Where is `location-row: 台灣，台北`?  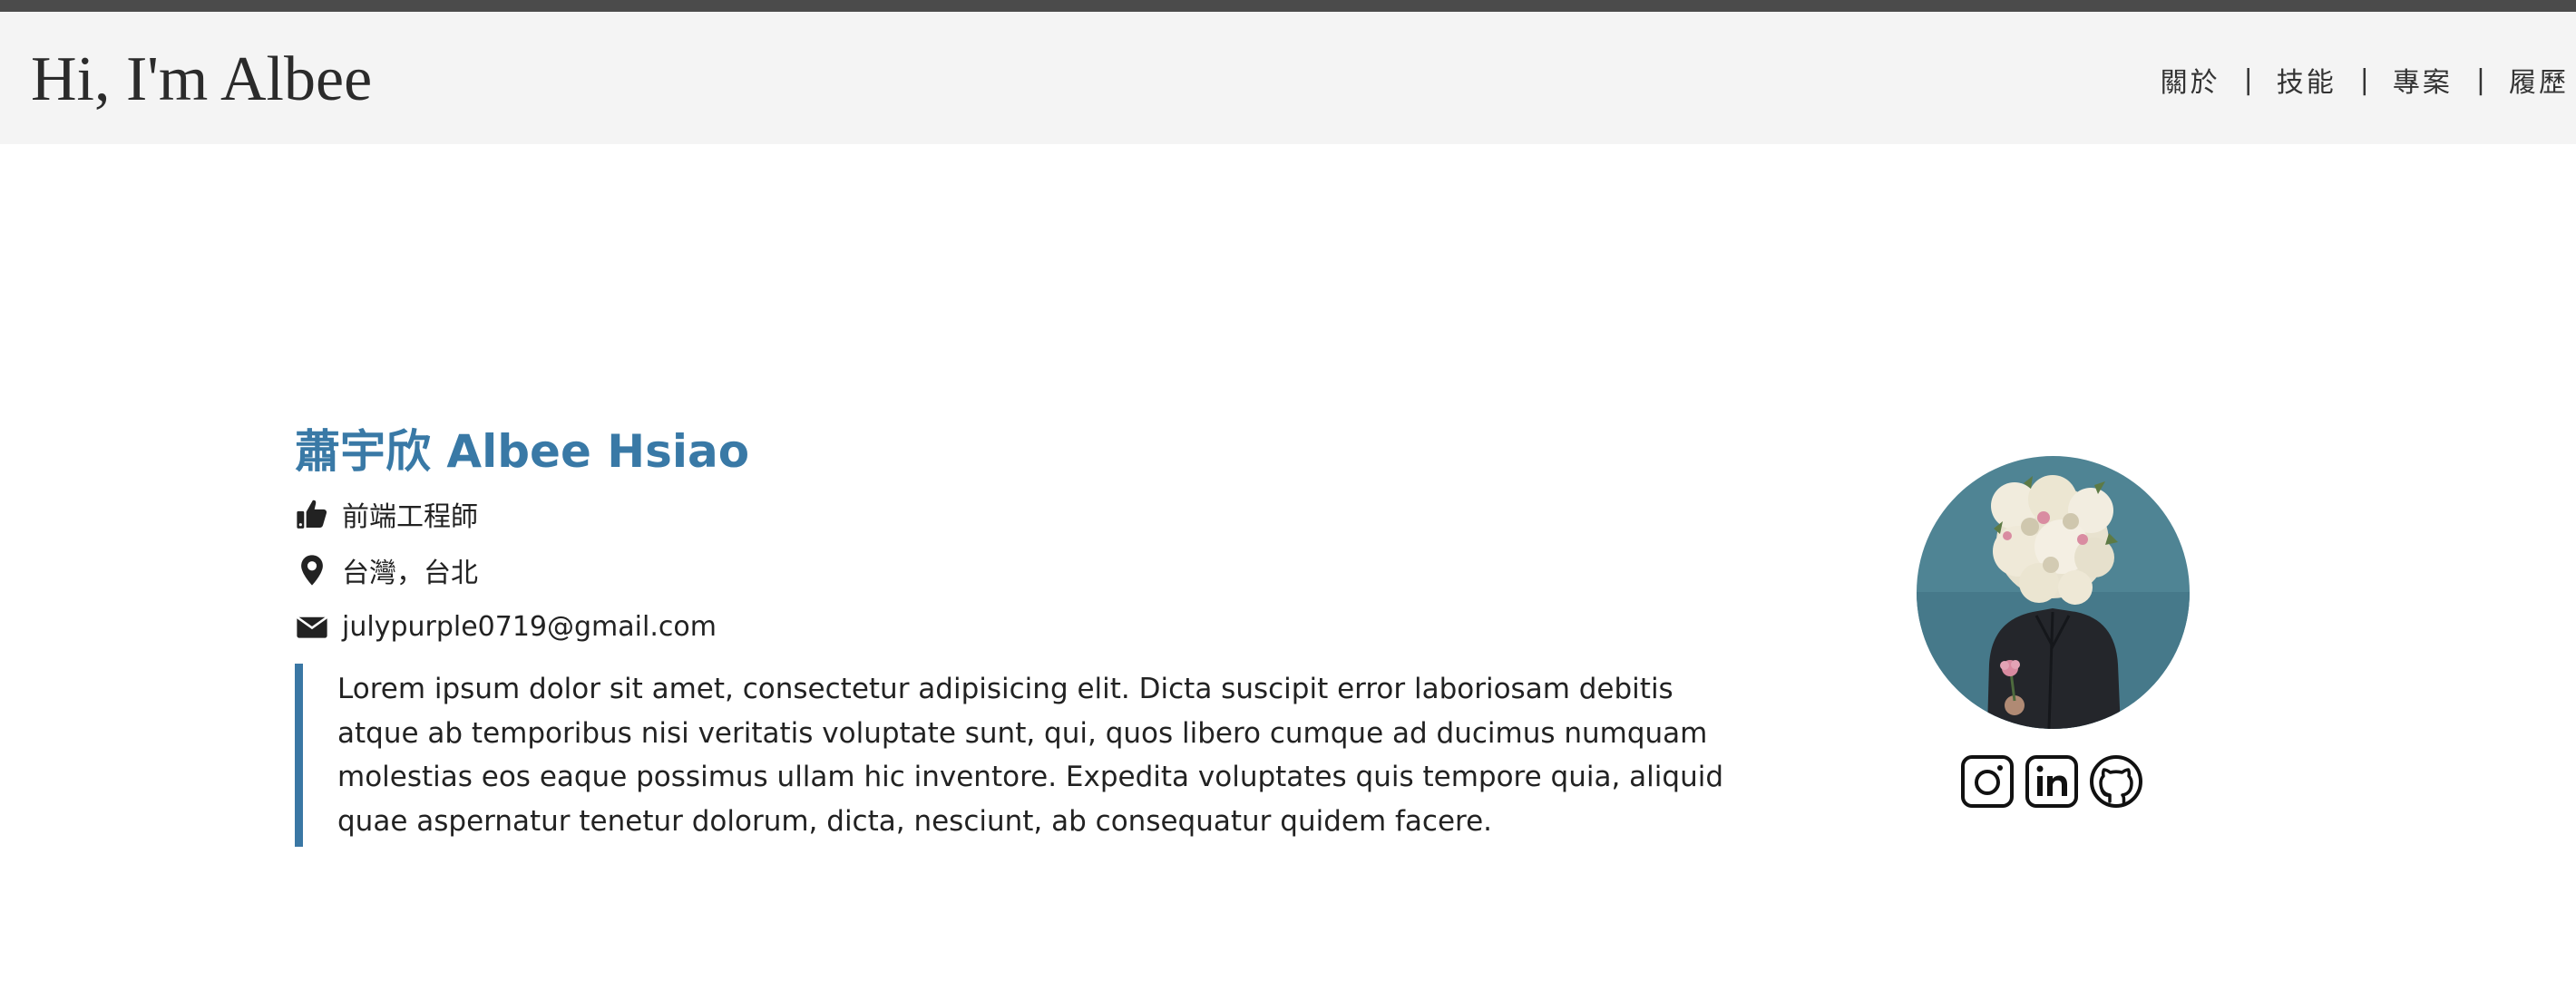 location-row: 台灣，台北 is located at coordinates (1002, 570).